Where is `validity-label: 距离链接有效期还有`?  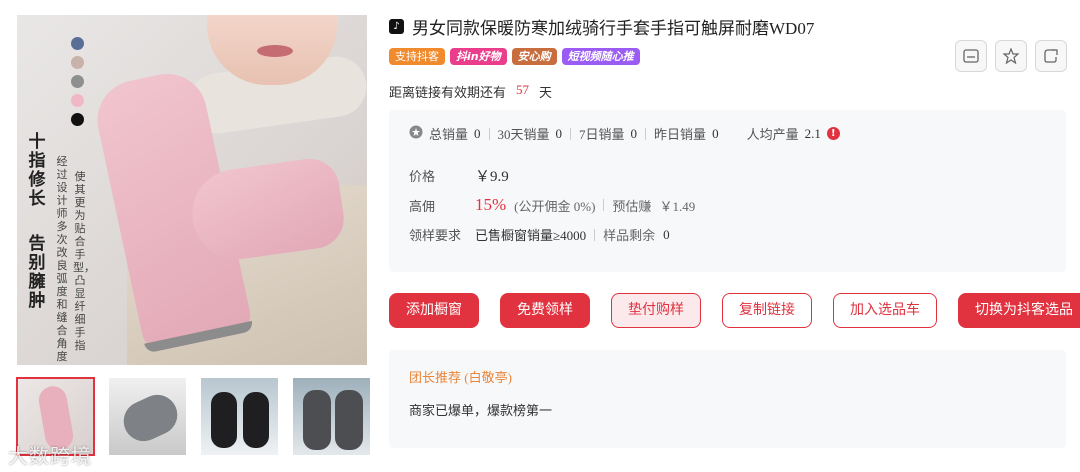 validity-label: 距离链接有效期还有 is located at coordinates (448, 92).